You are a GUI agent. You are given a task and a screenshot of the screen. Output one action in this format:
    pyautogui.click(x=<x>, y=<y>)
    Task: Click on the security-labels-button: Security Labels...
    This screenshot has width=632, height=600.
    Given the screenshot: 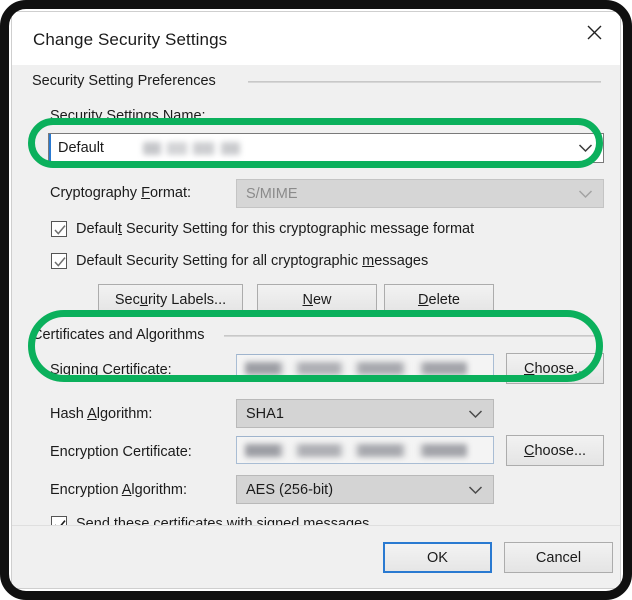 What is the action you would take?
    pyautogui.click(x=170, y=299)
    